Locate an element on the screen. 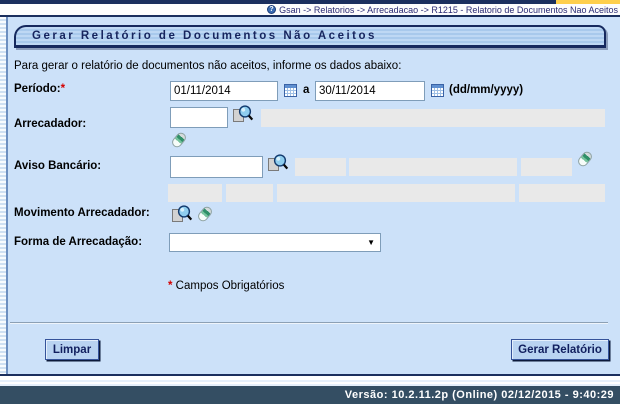  gerar-relatorio-button: Gerar Relatório is located at coordinates (560, 349).